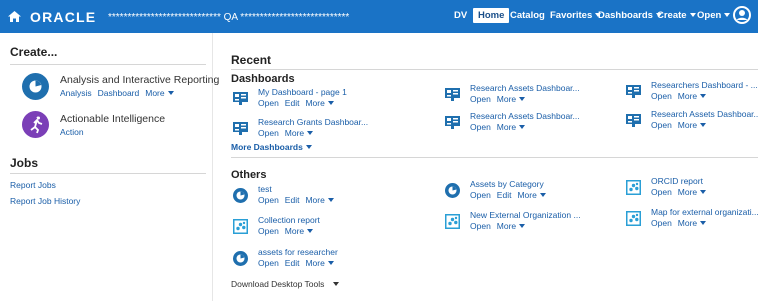 The width and height of the screenshot is (758, 301). I want to click on nav-home: Home, so click(491, 15).